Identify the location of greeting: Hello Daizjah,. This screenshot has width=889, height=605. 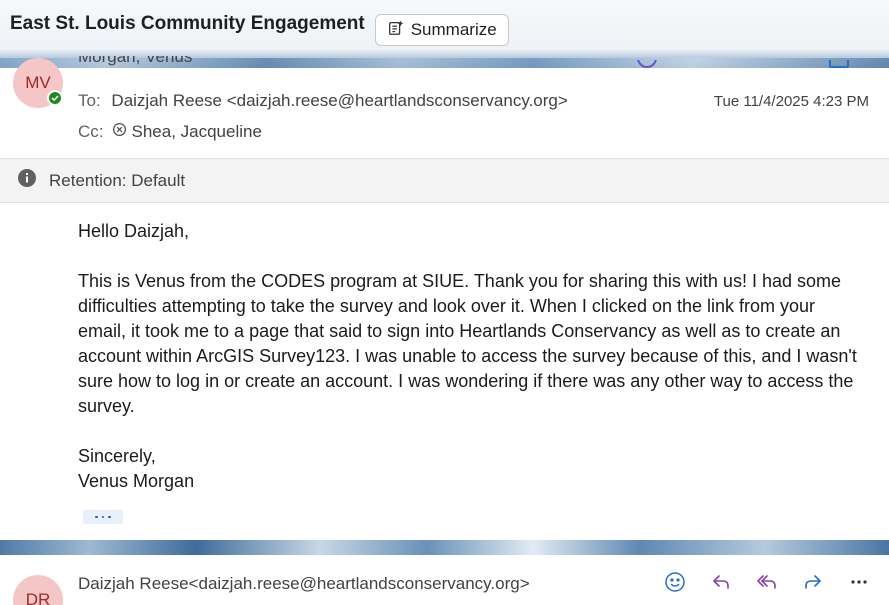
(134, 231).